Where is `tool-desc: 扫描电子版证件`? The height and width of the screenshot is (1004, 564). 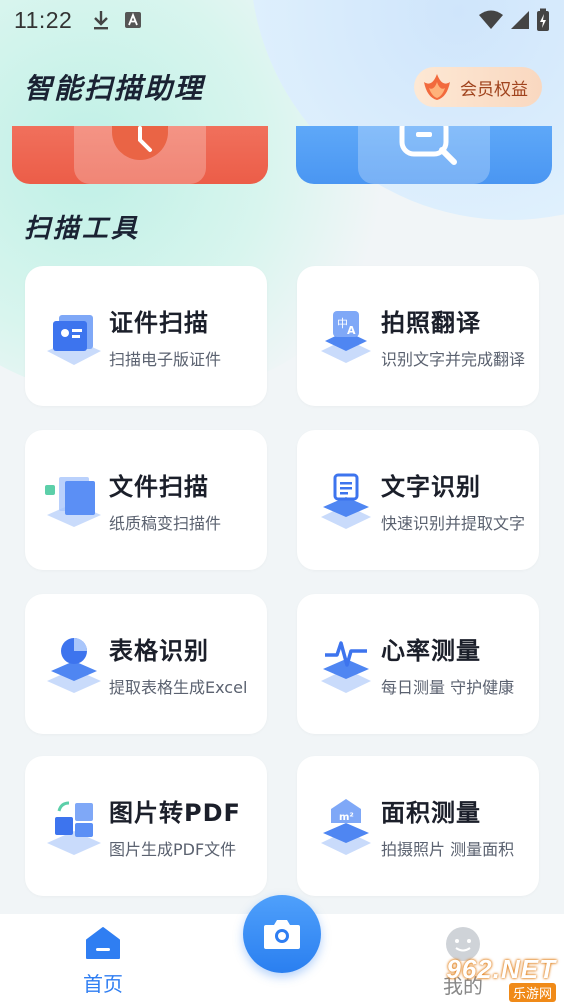 tool-desc: 扫描电子版证件 is located at coordinates (165, 359).